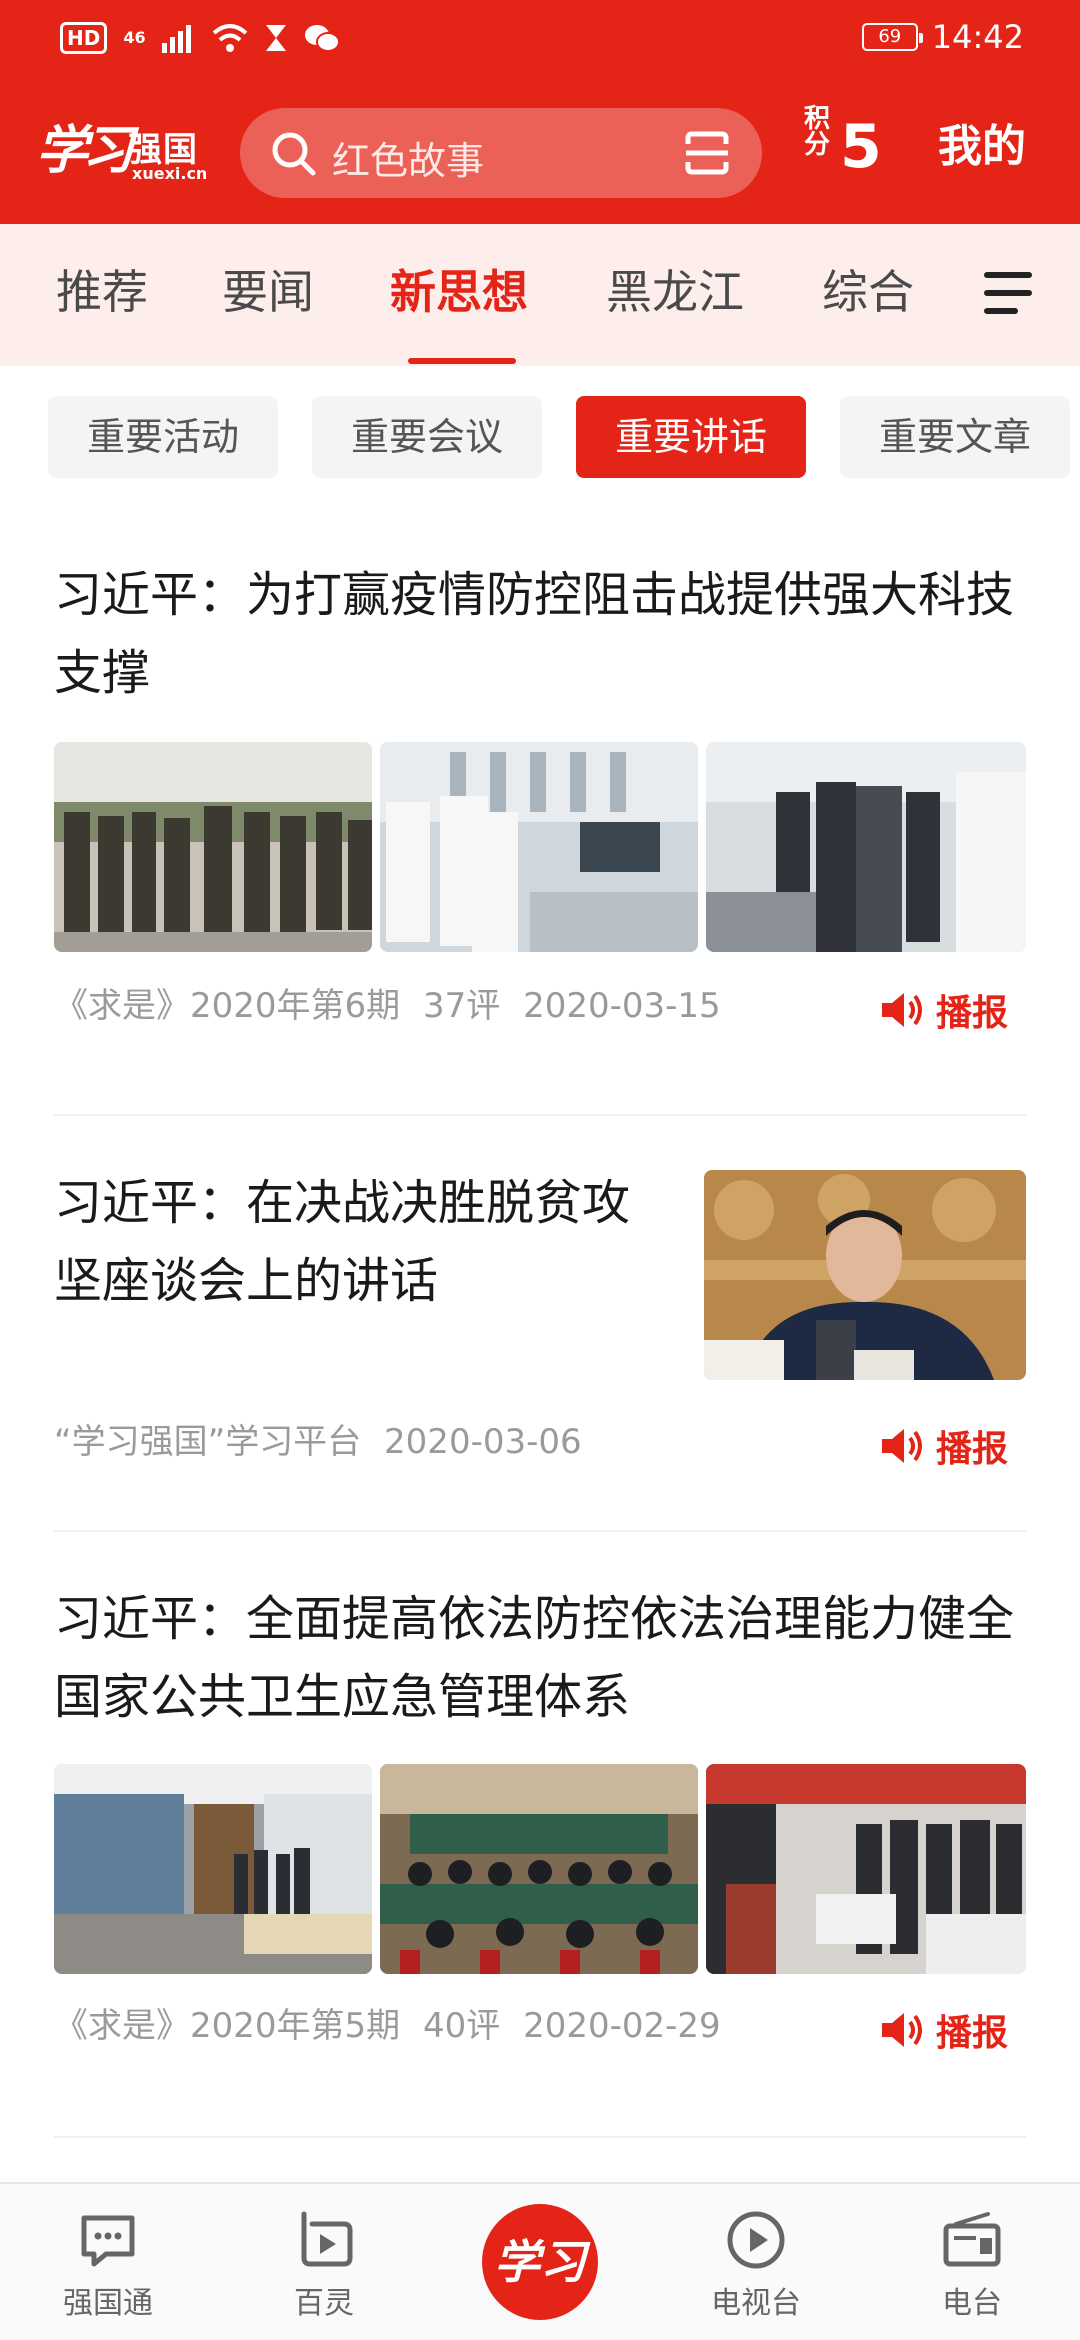  What do you see at coordinates (461, 2026) in the screenshot?
I see `article-comments: 40评` at bounding box center [461, 2026].